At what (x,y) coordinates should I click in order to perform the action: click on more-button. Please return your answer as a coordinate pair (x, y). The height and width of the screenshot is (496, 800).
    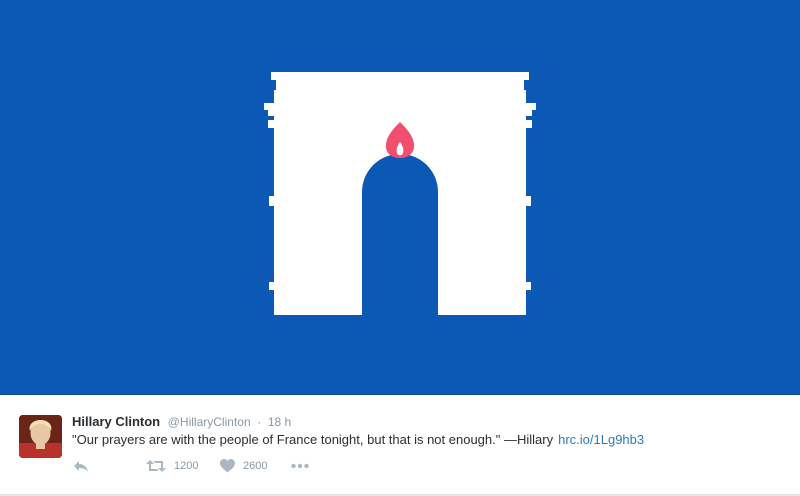
    Looking at the image, I should click on (300, 466).